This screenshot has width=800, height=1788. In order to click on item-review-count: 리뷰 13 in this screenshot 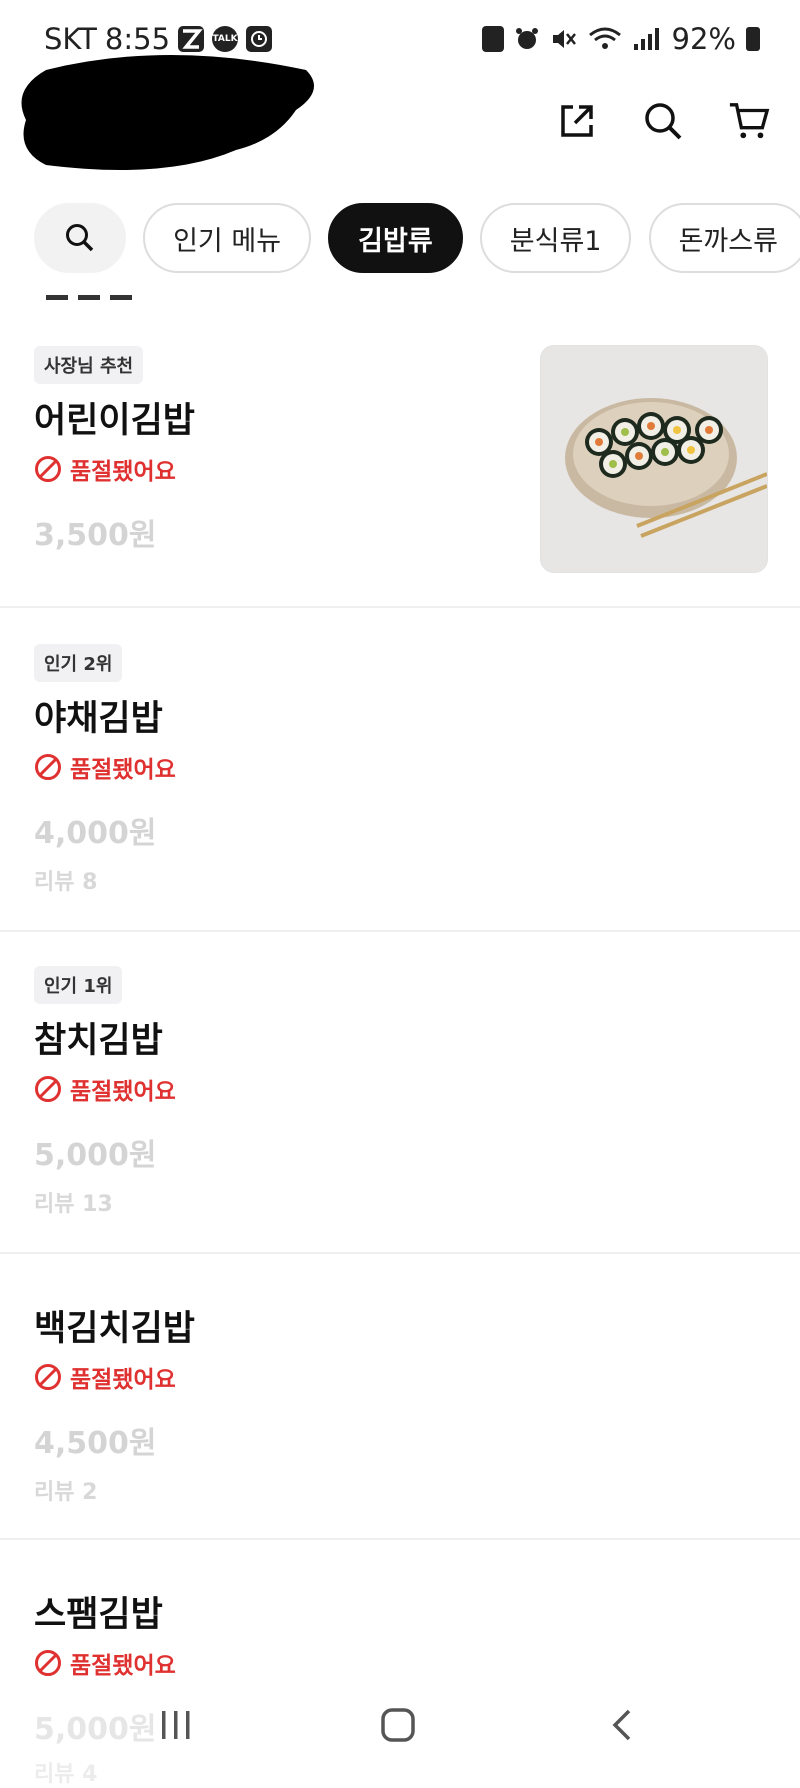, I will do `click(73, 1204)`.